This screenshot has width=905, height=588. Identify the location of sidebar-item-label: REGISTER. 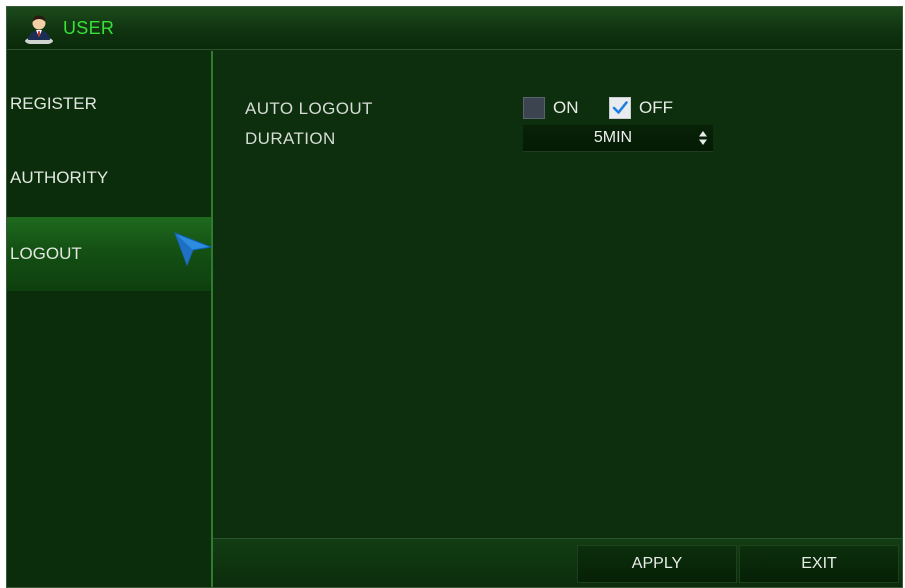
(53, 103).